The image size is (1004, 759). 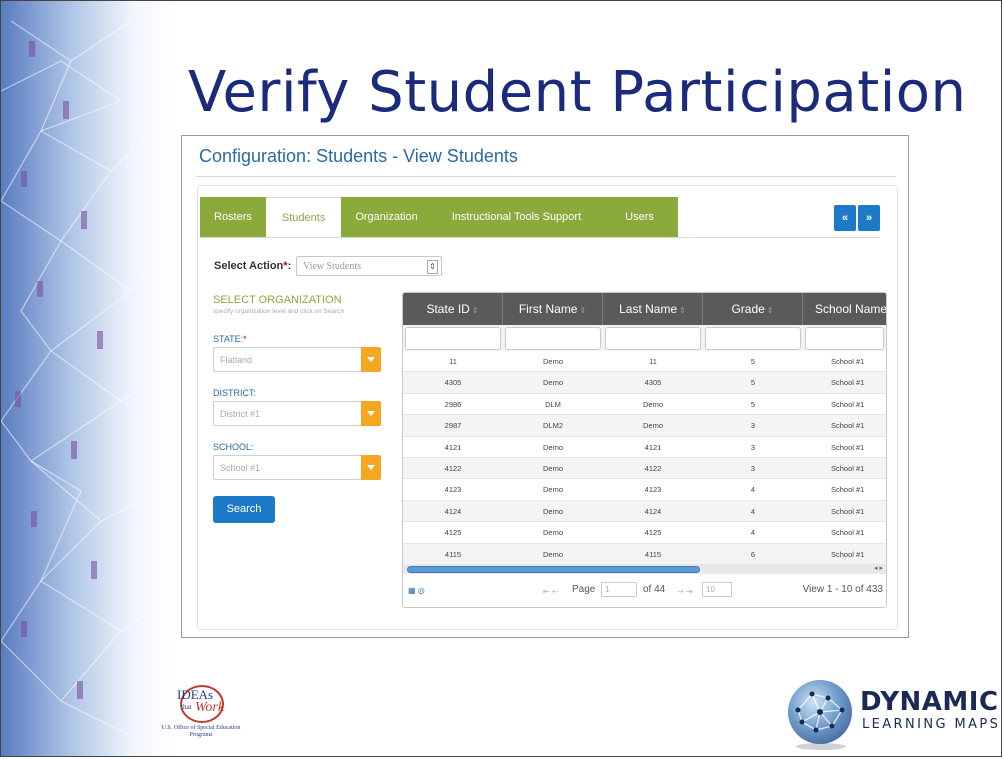 I want to click on tab-instructional-tools-support: Instructional Tools Support, so click(x=516, y=217).